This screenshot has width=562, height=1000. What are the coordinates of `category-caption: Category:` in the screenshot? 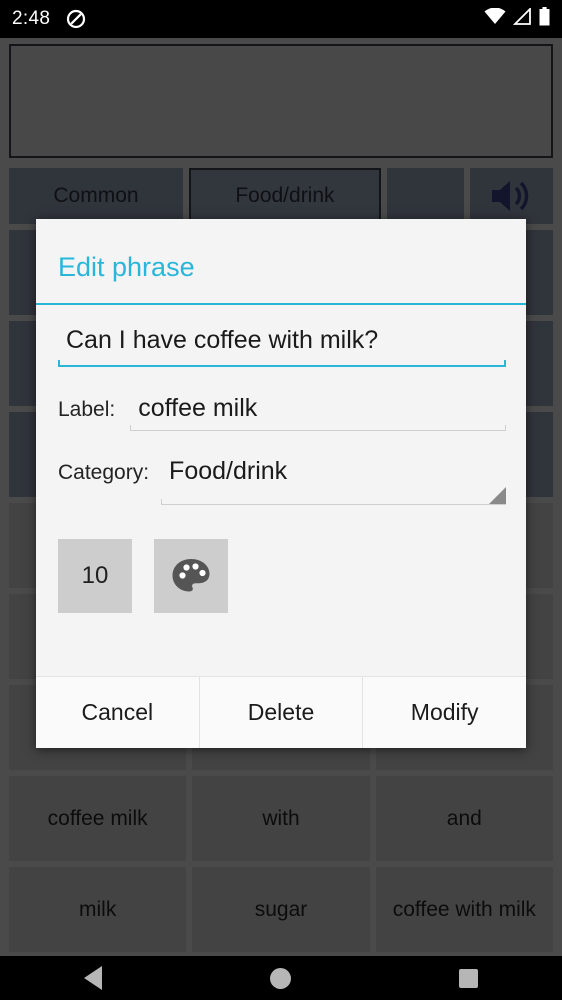 It's located at (104, 472).